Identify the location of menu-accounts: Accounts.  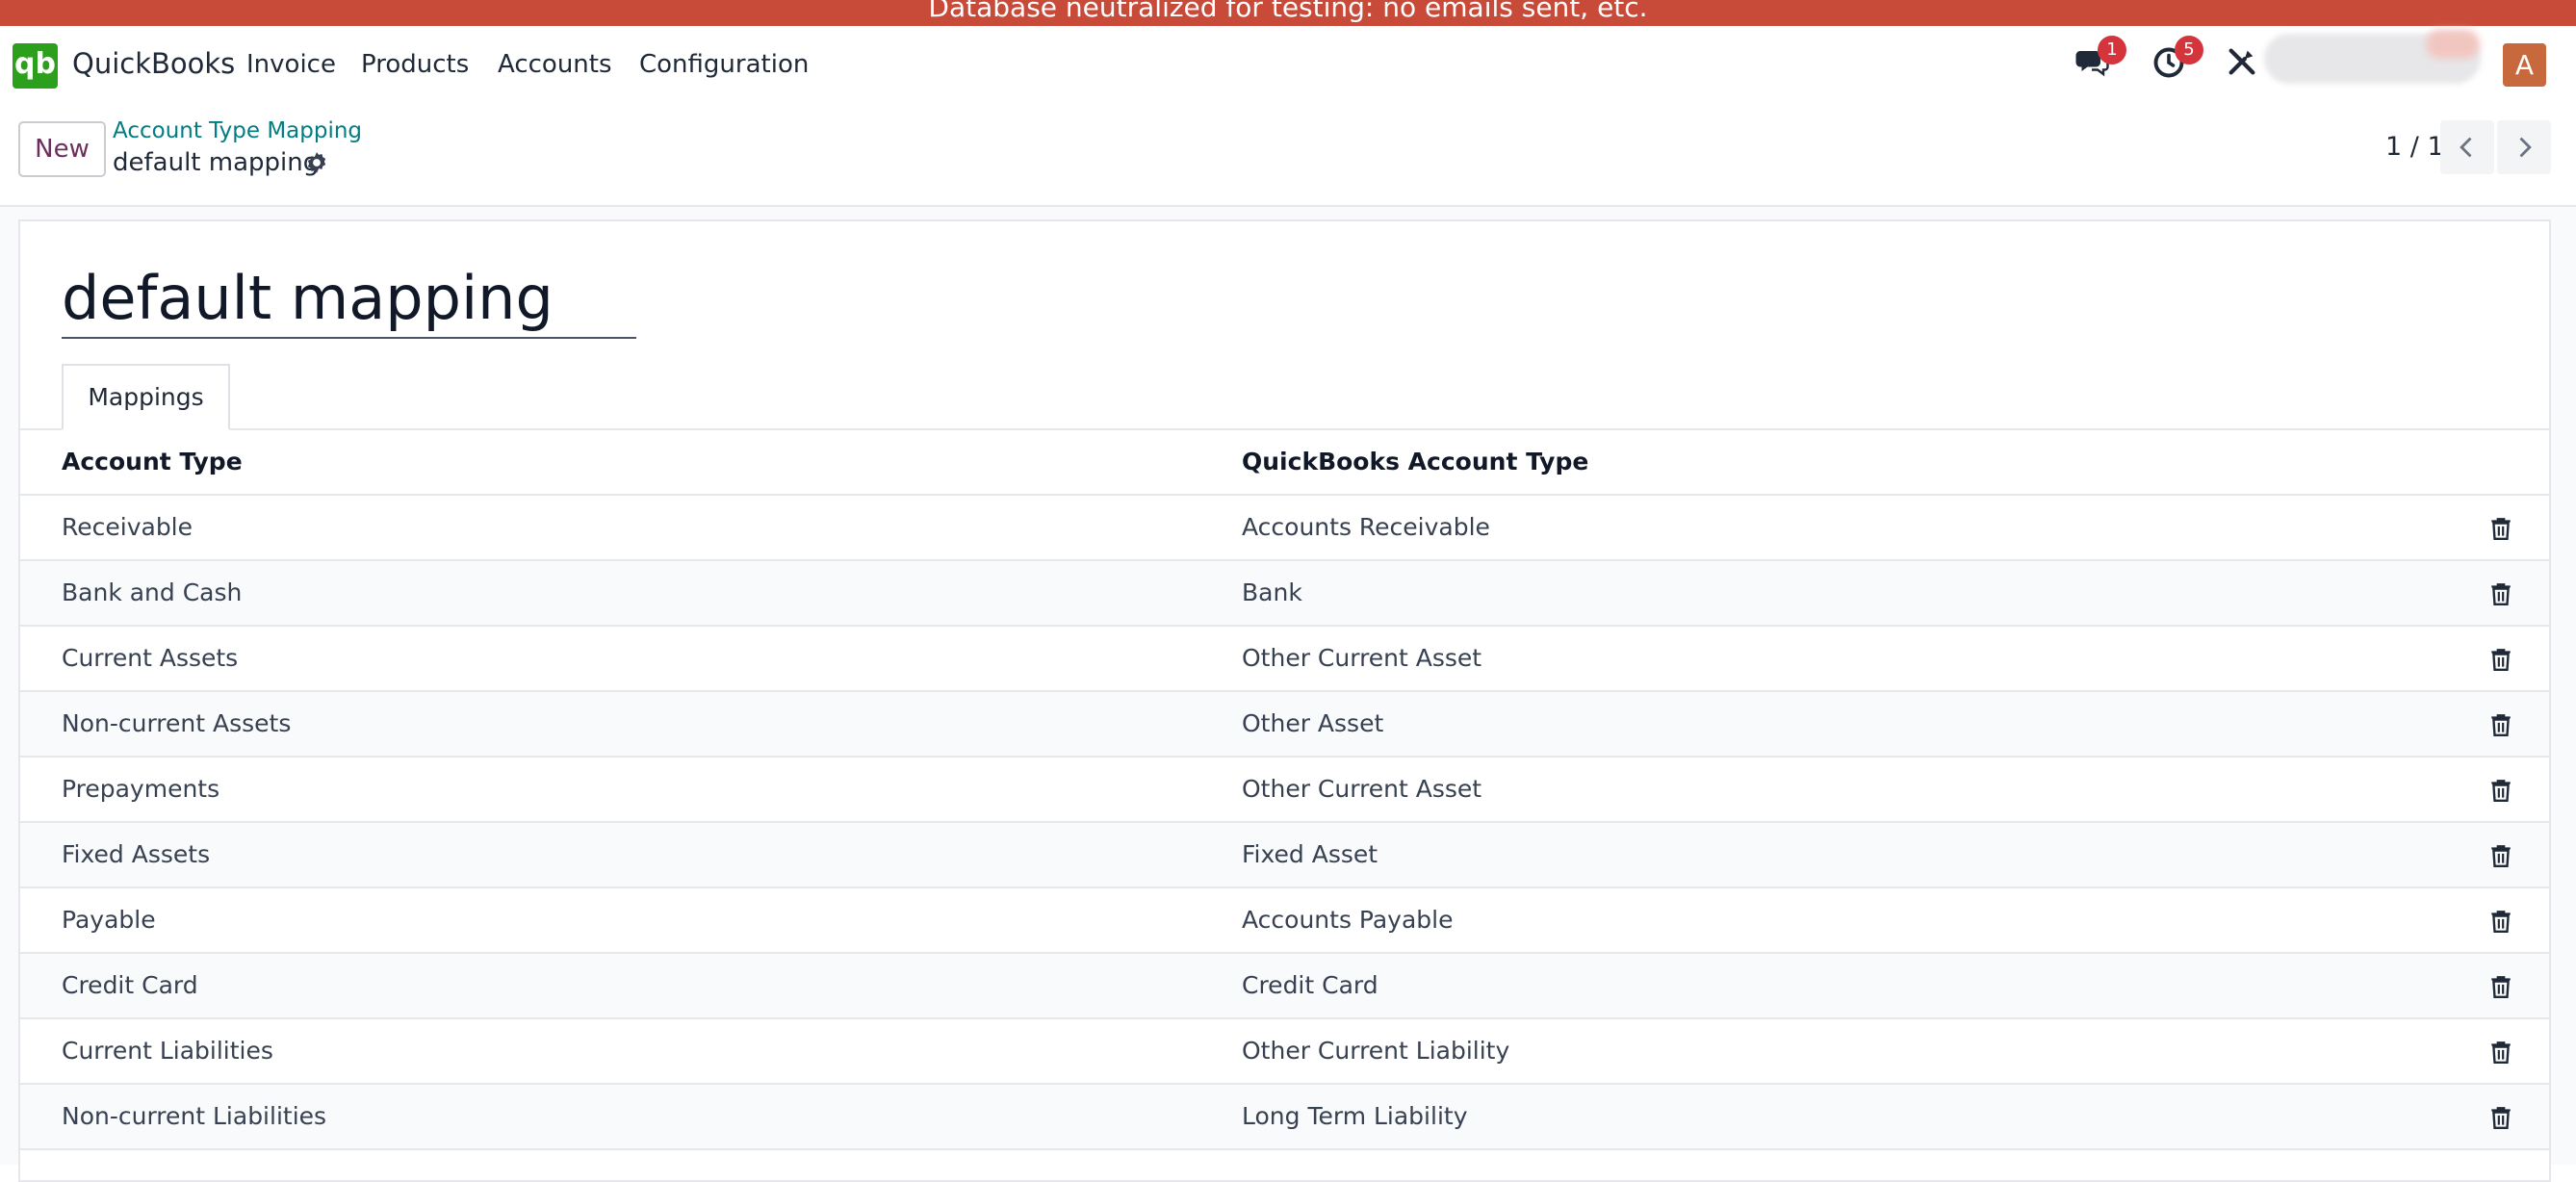
(555, 64).